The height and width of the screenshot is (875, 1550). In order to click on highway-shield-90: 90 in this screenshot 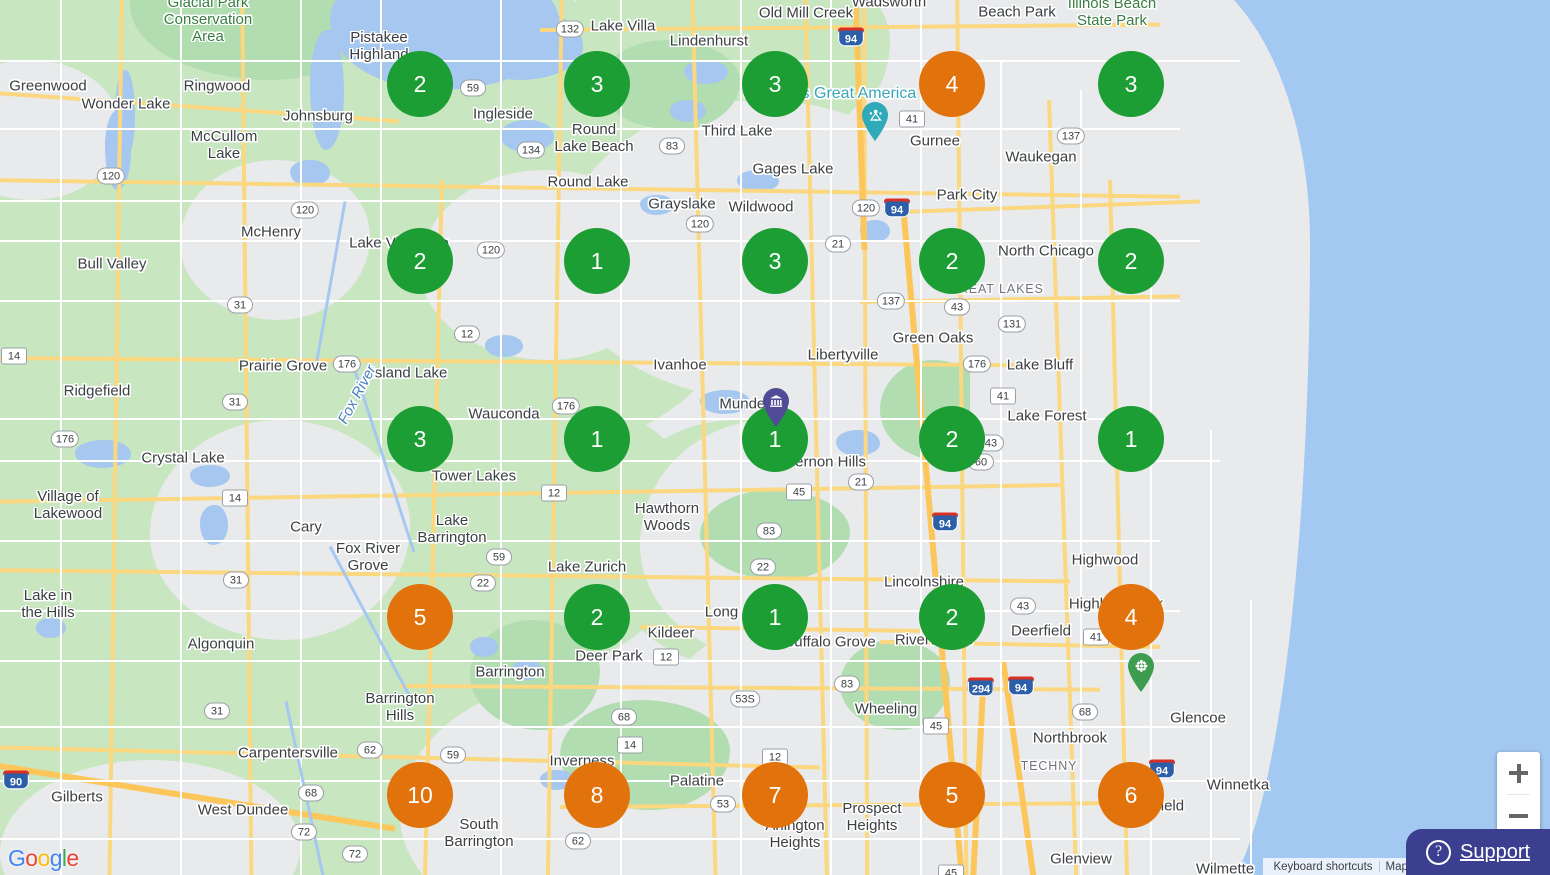, I will do `click(16, 780)`.